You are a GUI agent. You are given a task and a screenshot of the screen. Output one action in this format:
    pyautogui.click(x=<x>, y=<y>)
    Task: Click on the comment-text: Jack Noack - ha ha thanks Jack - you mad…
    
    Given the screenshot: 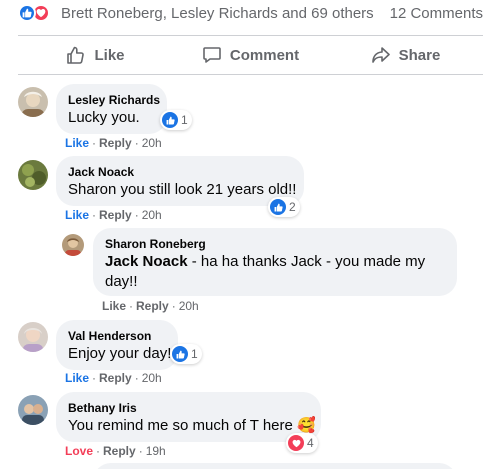 What is the action you would take?
    pyautogui.click(x=275, y=262)
    